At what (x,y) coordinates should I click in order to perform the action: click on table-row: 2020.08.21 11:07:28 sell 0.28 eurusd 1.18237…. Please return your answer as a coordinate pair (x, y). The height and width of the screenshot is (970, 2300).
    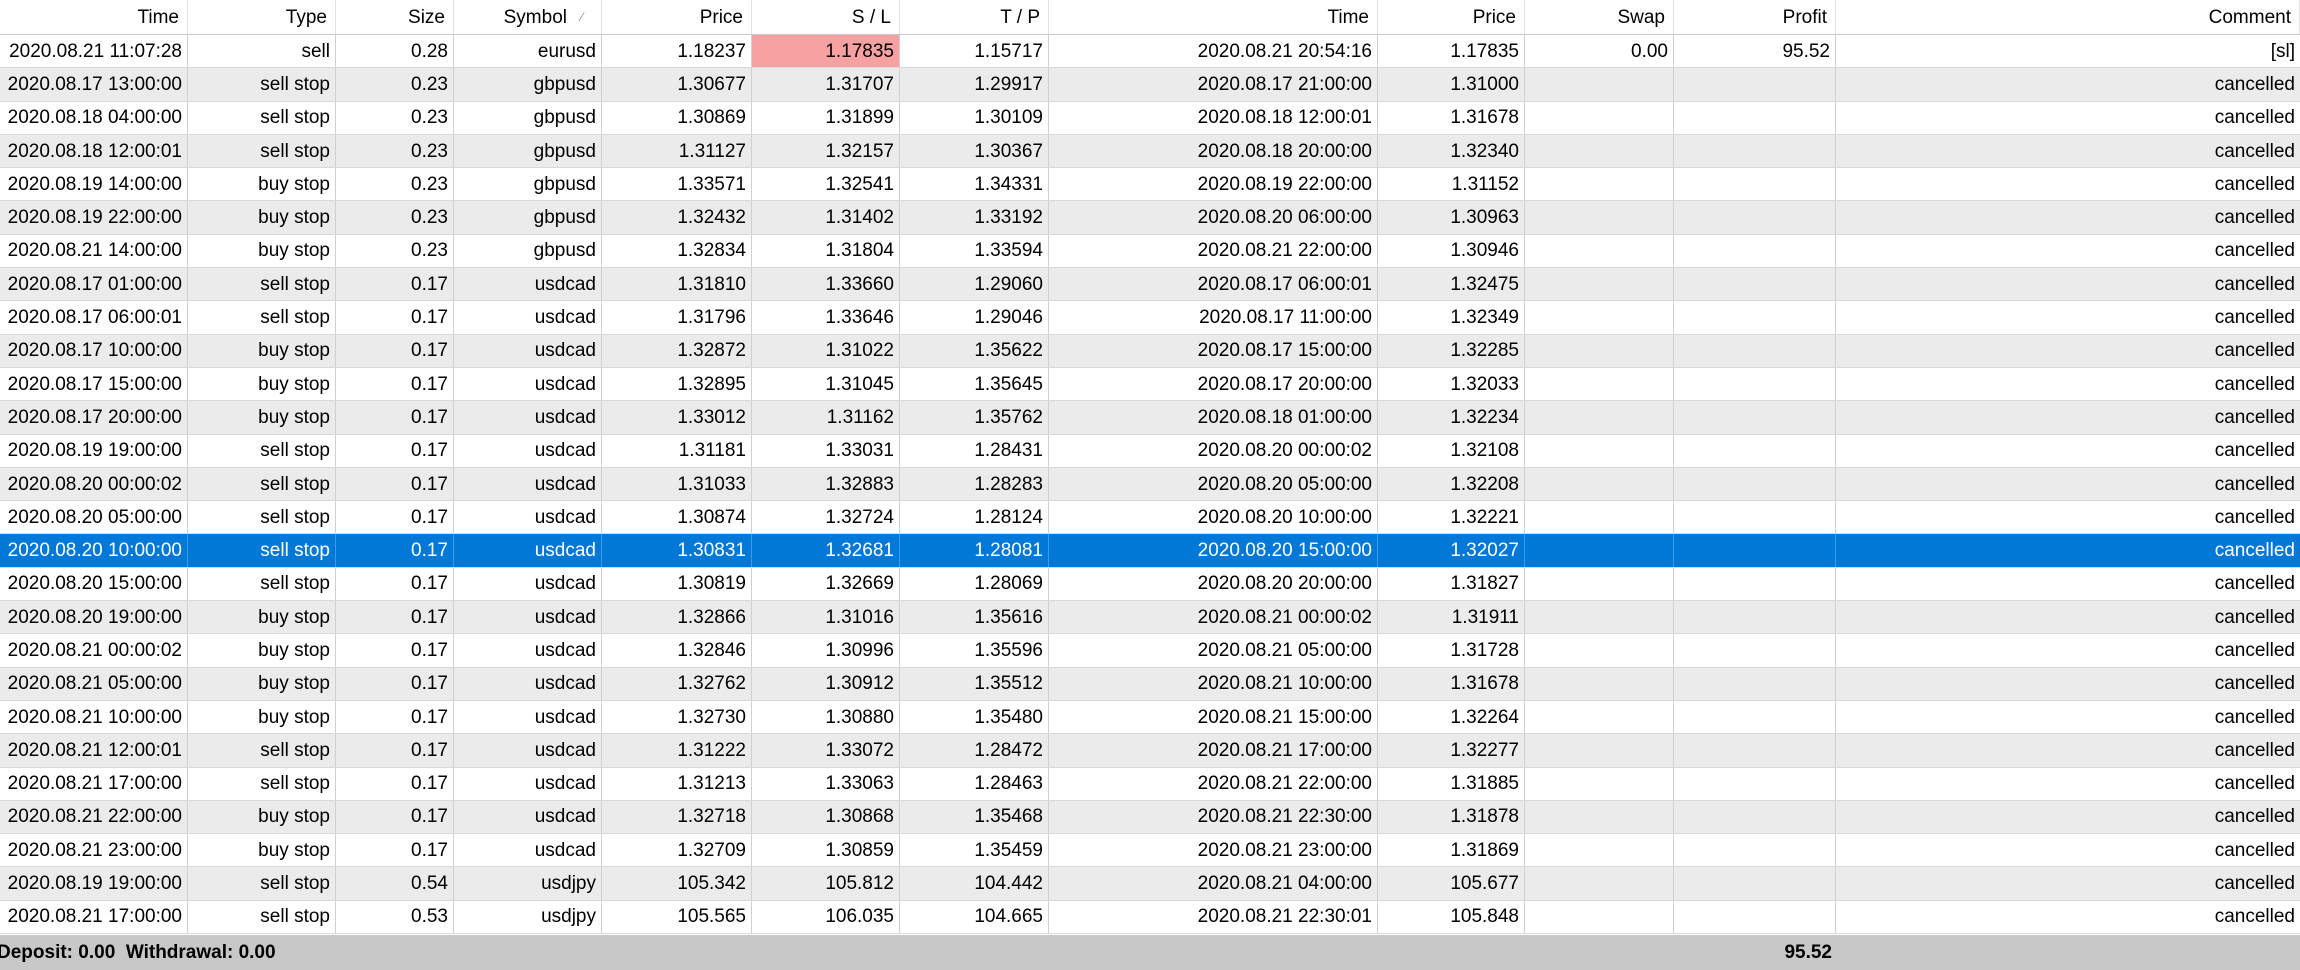
    Looking at the image, I should click on (1150, 52).